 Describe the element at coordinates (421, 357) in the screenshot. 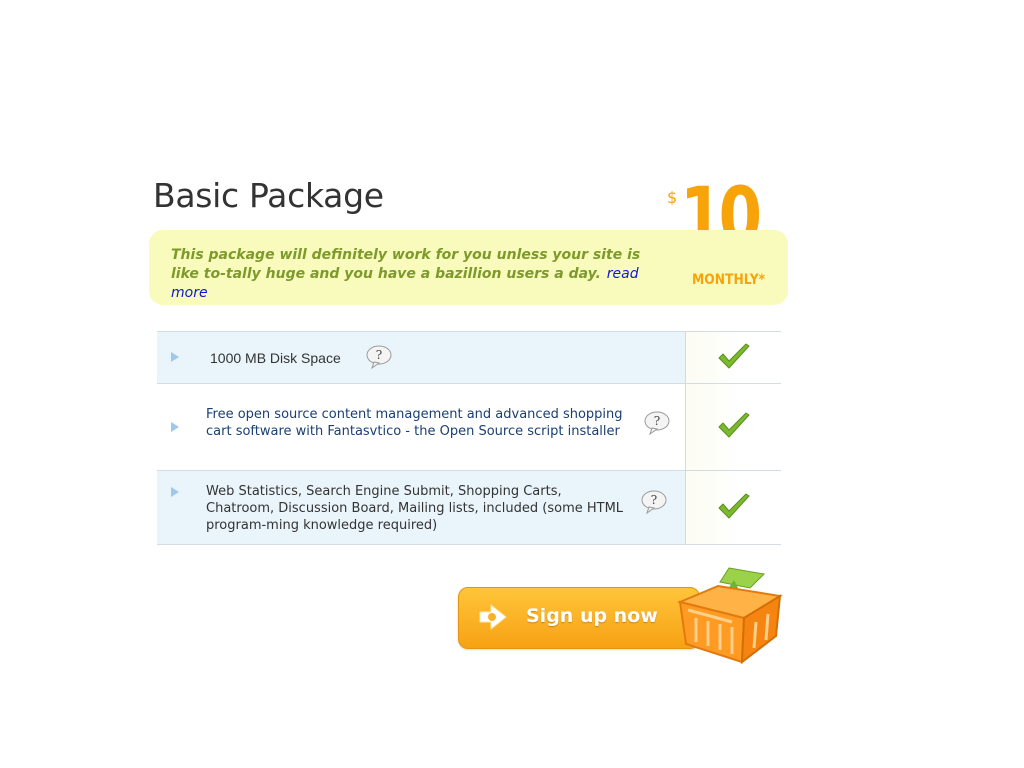

I see `feature-cell: 1000 MB Disk Space ?` at that location.